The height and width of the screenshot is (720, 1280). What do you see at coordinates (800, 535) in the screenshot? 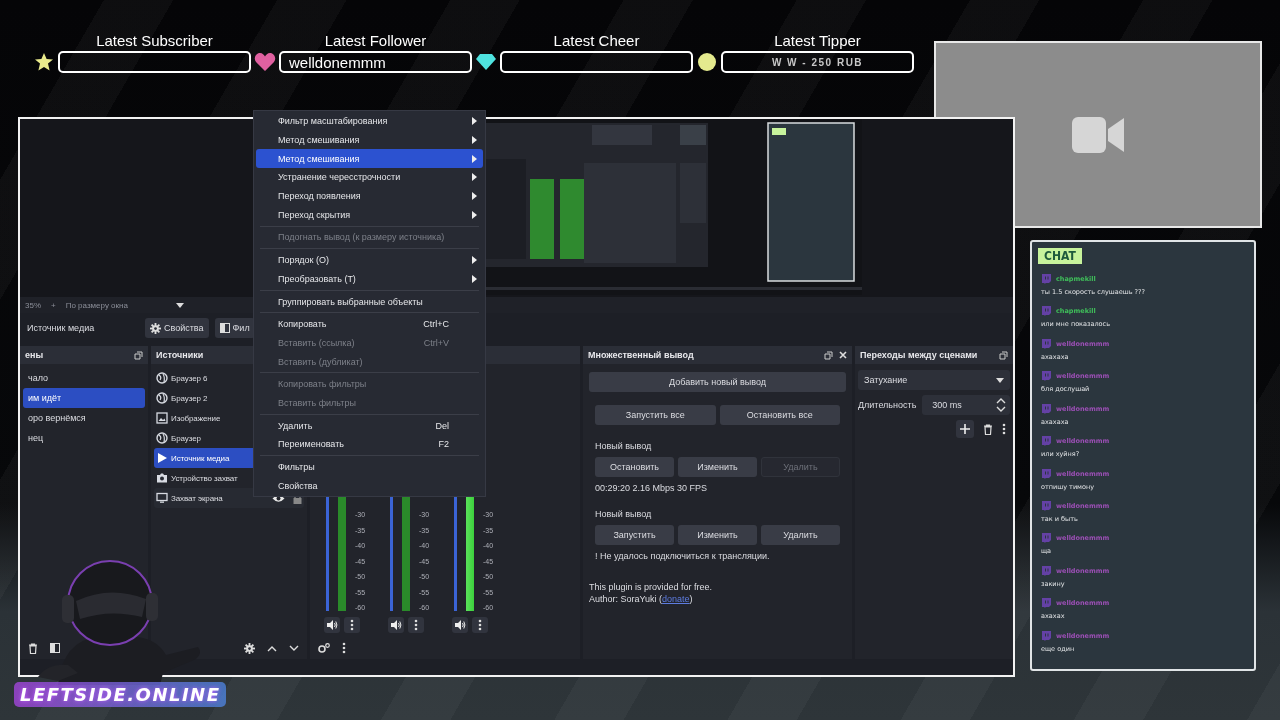
I see `output-action-button: Удалить` at bounding box center [800, 535].